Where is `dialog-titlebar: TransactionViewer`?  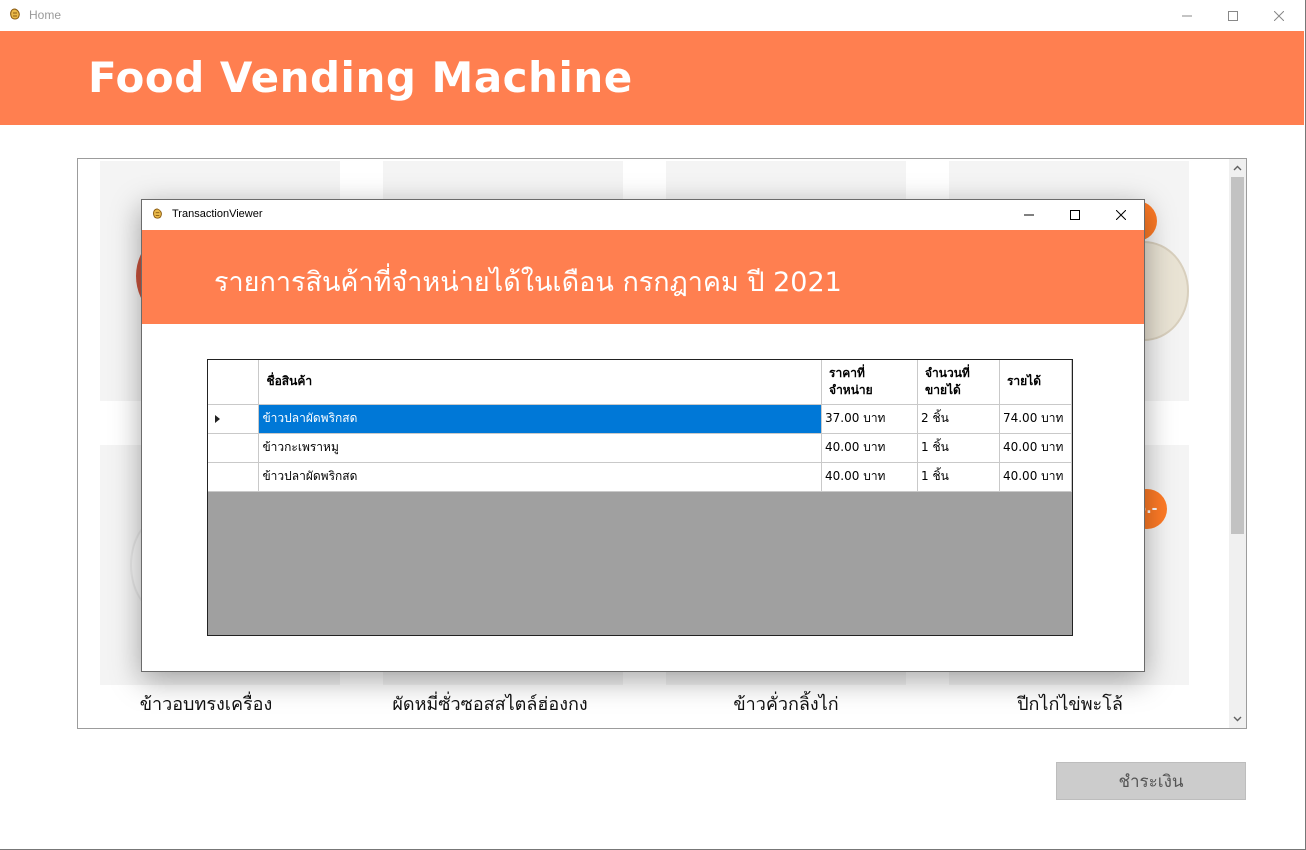
dialog-titlebar: TransactionViewer is located at coordinates (643, 215).